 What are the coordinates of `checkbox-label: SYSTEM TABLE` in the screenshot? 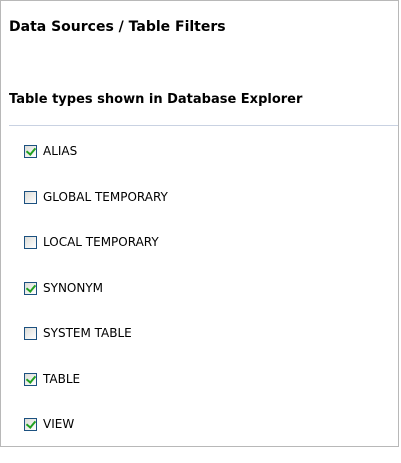 It's located at (87, 333).